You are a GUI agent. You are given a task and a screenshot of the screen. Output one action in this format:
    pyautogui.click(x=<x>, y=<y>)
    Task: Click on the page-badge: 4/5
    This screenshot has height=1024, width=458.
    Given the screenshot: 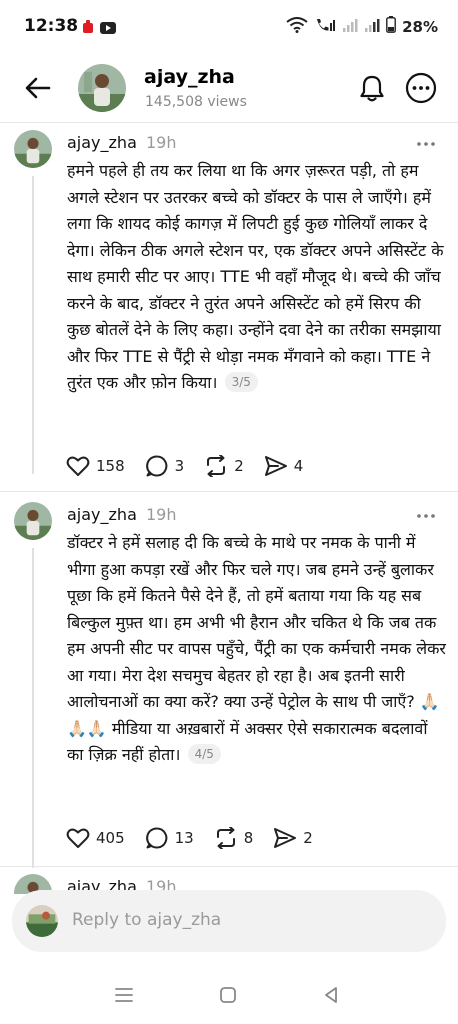 What is the action you would take?
    pyautogui.click(x=204, y=754)
    